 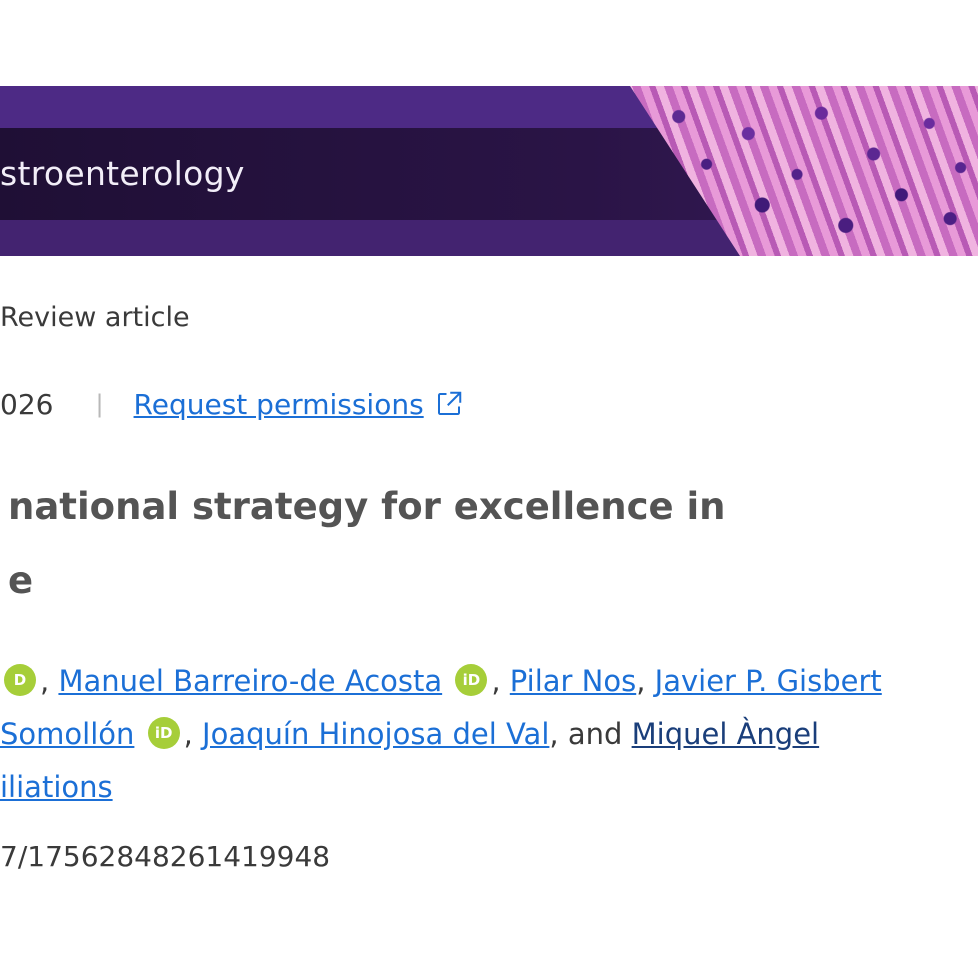 What do you see at coordinates (21, 580) in the screenshot?
I see `article-title-line-2: e` at bounding box center [21, 580].